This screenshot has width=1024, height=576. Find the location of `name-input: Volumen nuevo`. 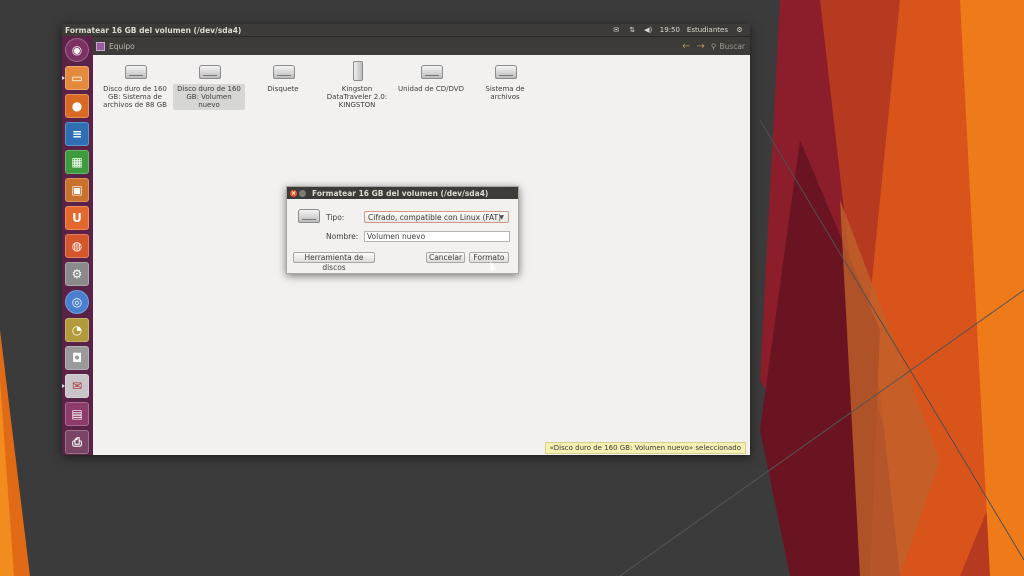

name-input: Volumen nuevo is located at coordinates (437, 236).